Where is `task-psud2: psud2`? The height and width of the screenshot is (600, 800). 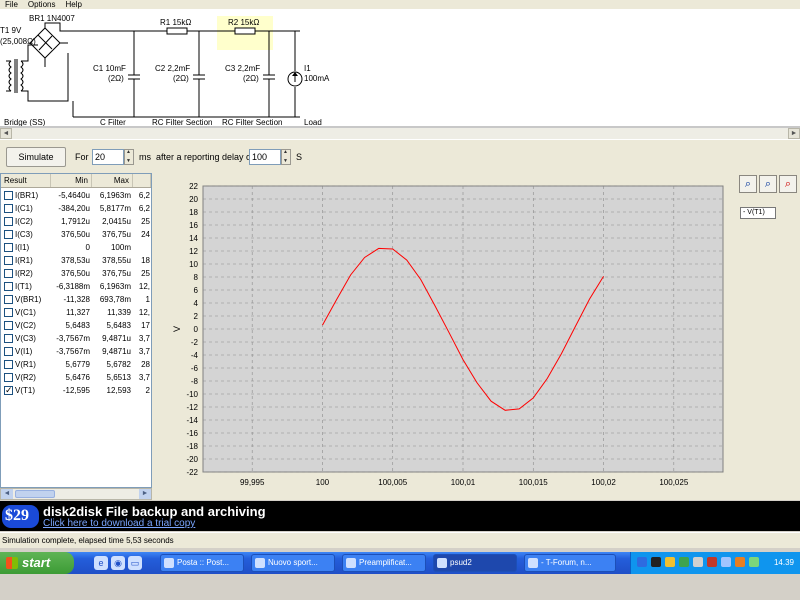 task-psud2: psud2 is located at coordinates (475, 563).